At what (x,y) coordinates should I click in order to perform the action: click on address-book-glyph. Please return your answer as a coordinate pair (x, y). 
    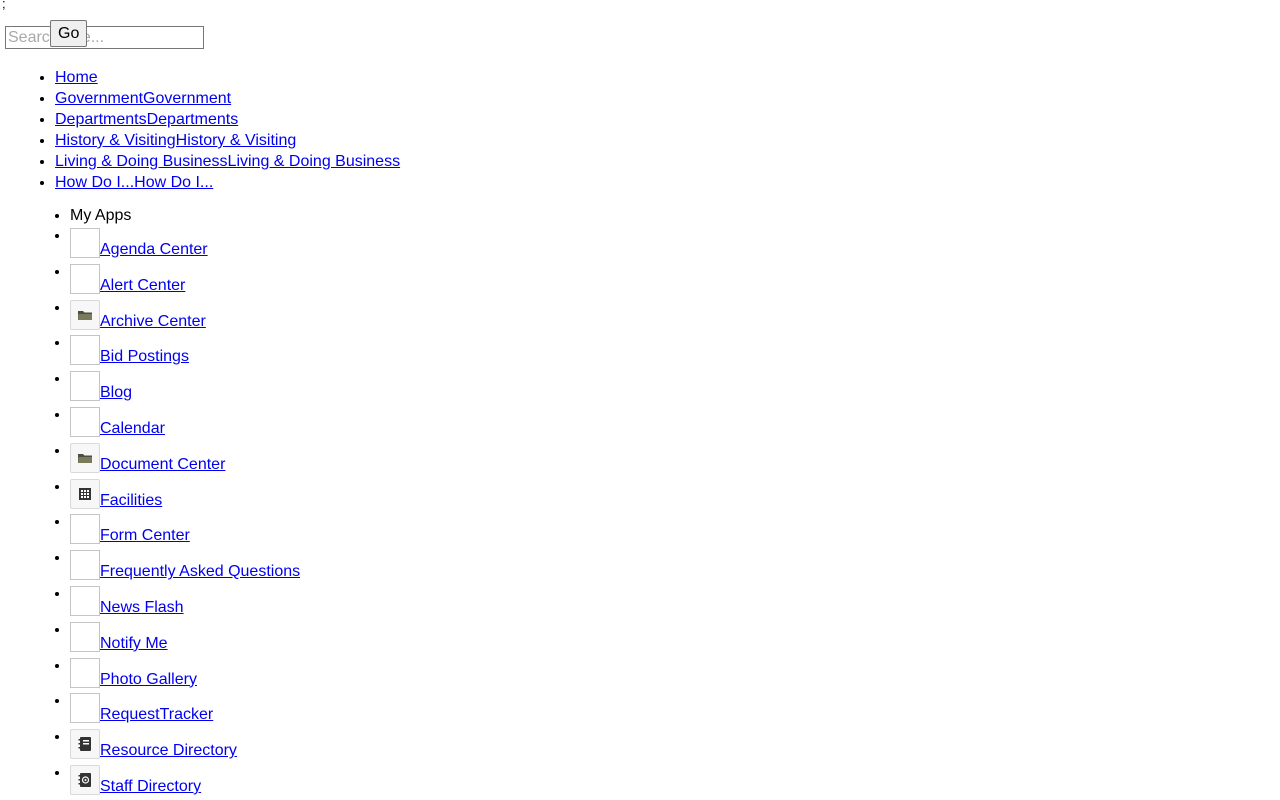
    Looking at the image, I should click on (84, 744).